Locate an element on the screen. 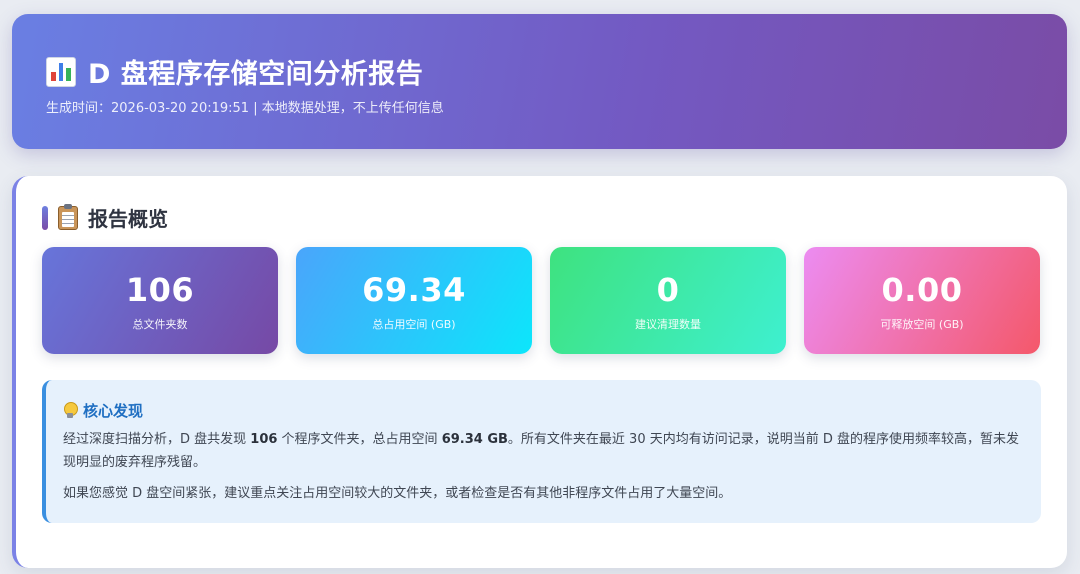 The width and height of the screenshot is (1080, 574). key-findings-heading: 核心发现 is located at coordinates (103, 410).